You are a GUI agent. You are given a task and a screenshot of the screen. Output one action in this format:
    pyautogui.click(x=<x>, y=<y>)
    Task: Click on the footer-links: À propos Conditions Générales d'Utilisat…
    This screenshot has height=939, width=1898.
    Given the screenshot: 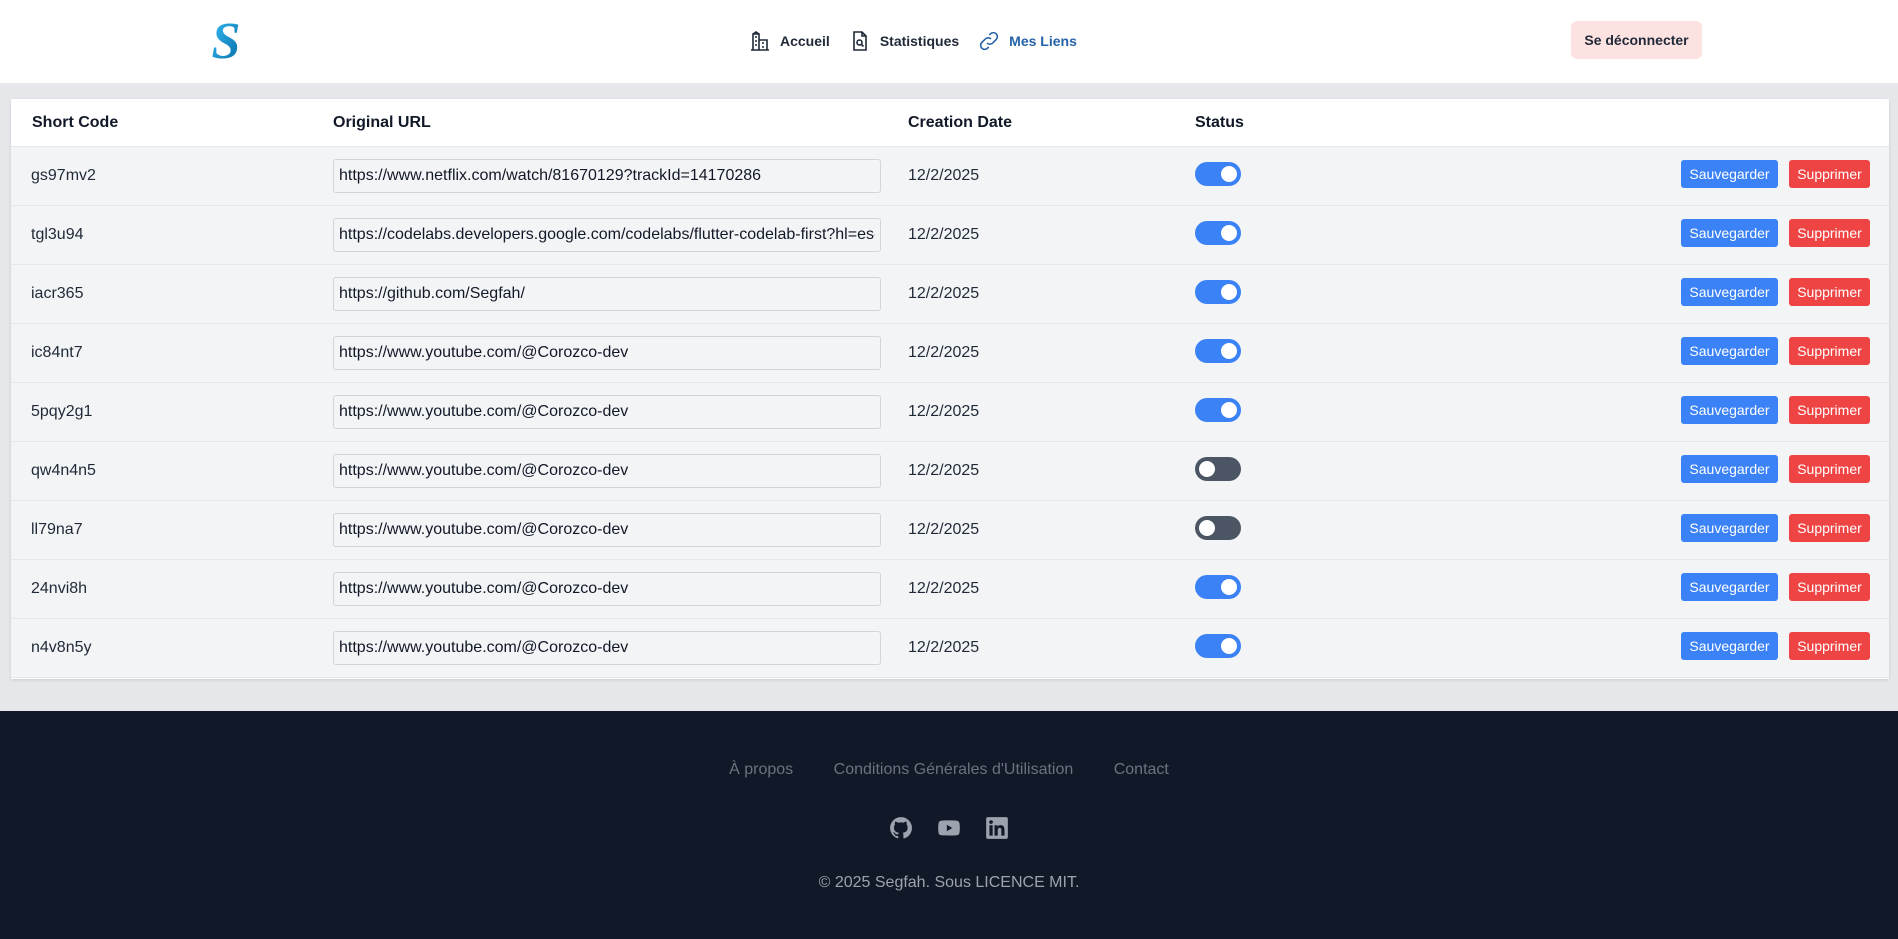 What is the action you would take?
    pyautogui.click(x=949, y=770)
    